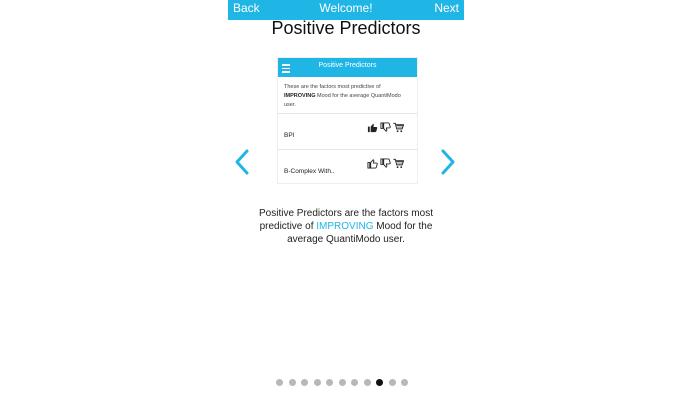 This screenshot has height=400, width=692. Describe the element at coordinates (347, 131) in the screenshot. I see `preview-row: BPI` at that location.